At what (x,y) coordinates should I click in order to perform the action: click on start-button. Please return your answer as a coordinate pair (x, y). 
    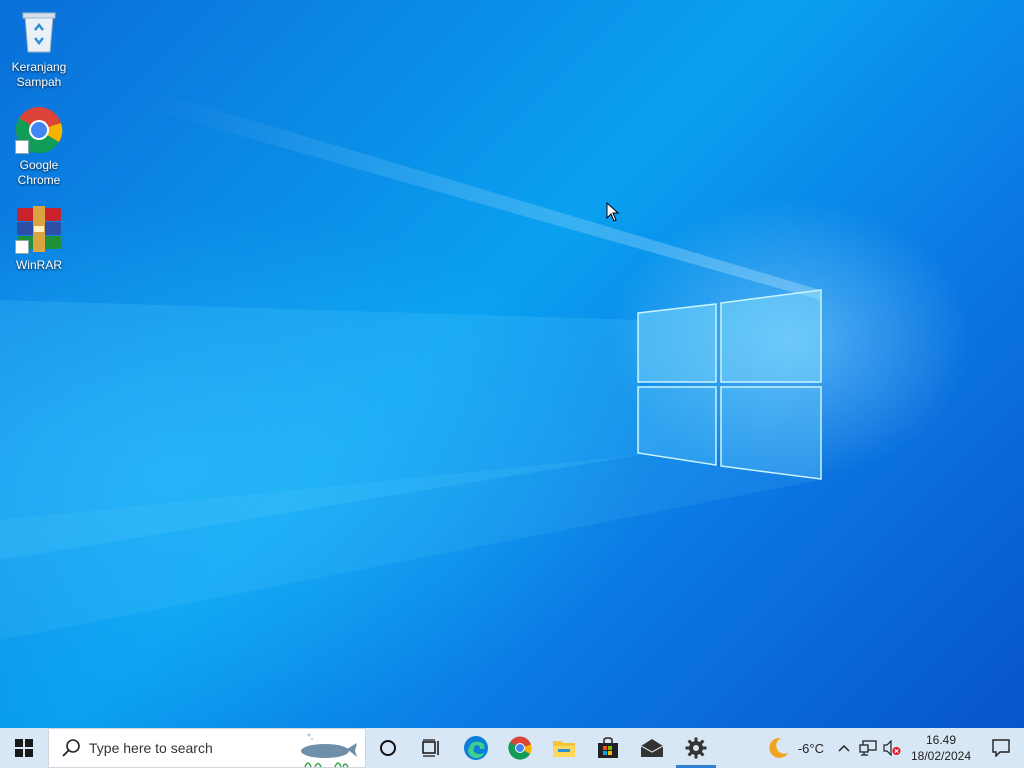
    Looking at the image, I should click on (24, 748).